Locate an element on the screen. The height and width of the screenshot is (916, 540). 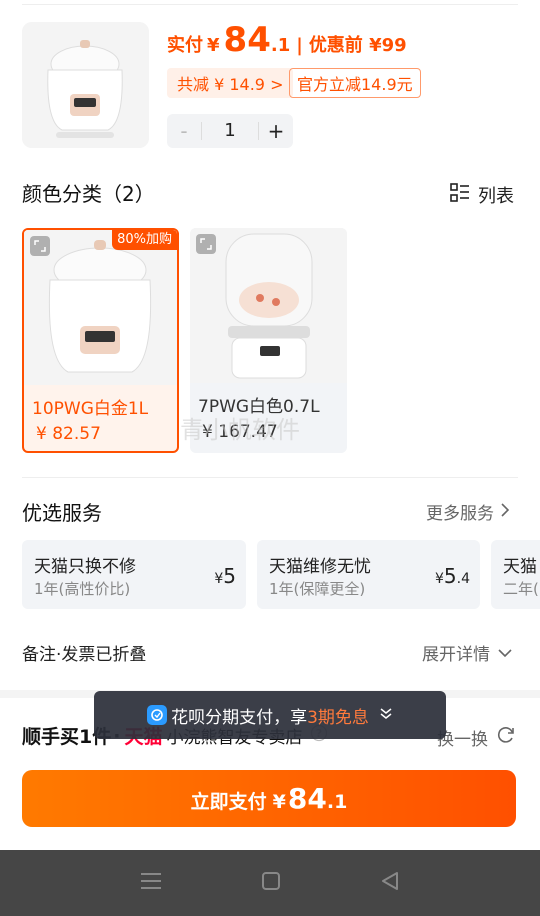
quantity-stepper: - 1 + is located at coordinates (230, 131).